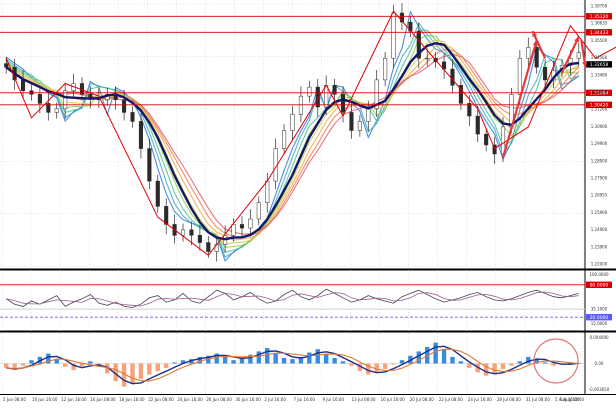 The image size is (616, 408). Describe the element at coordinates (599, 274) in the screenshot. I see `osc-max-label: 100.0000` at that location.